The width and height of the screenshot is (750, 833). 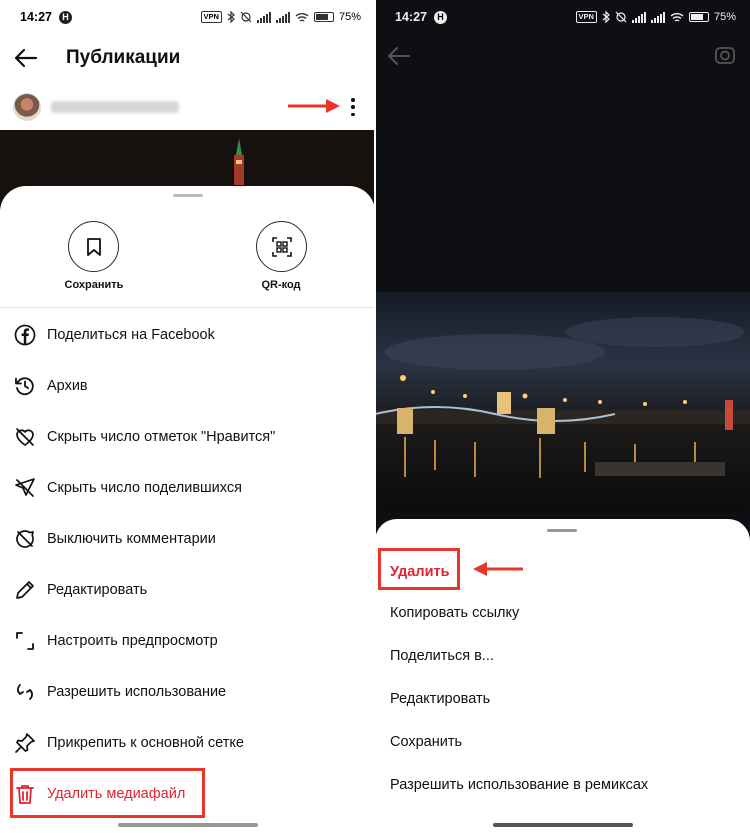 I want to click on menu-item-archive: Архив, so click(x=187, y=385).